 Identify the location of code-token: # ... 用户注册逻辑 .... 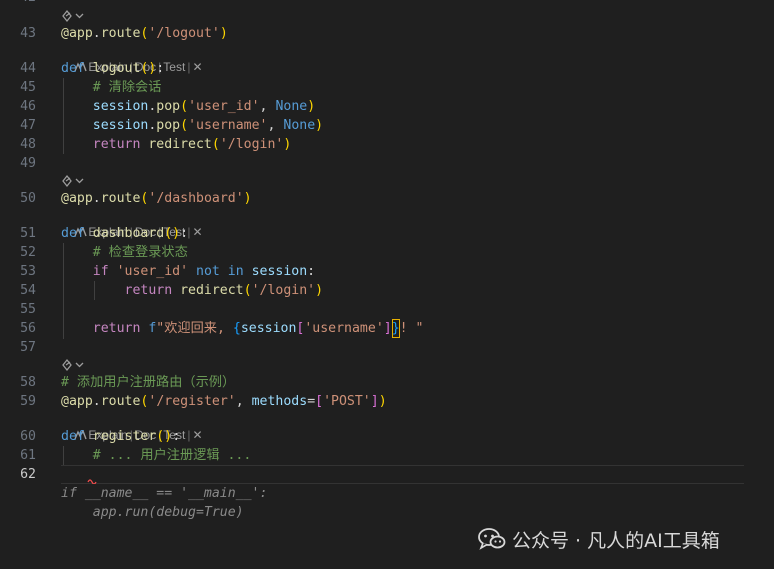
(172, 455).